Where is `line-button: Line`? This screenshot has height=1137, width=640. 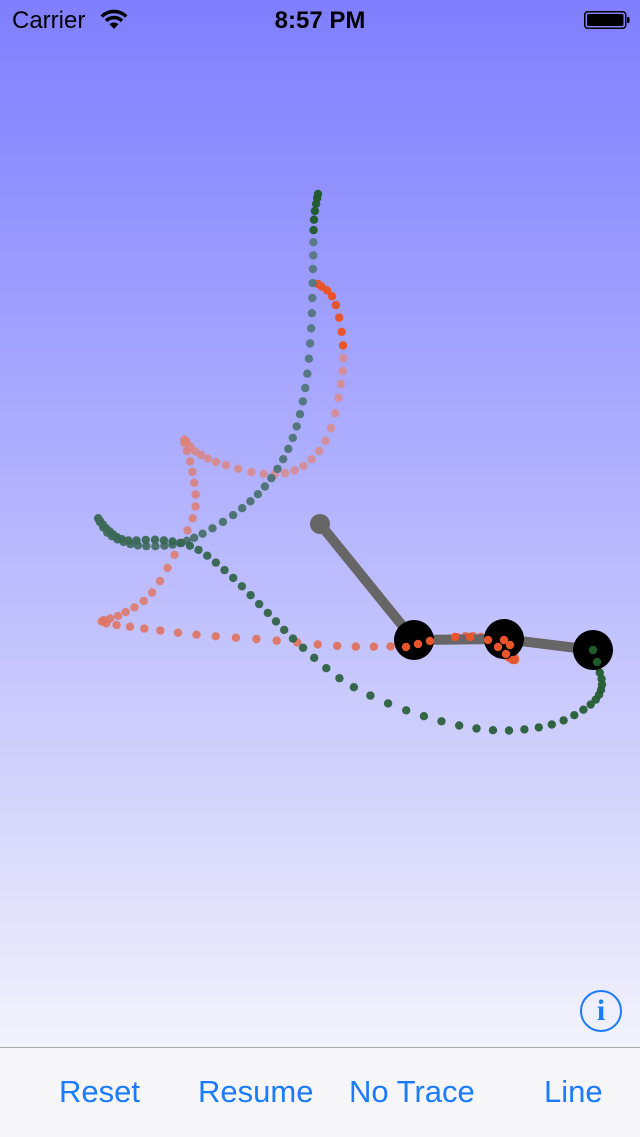
line-button: Line is located at coordinates (573, 1092).